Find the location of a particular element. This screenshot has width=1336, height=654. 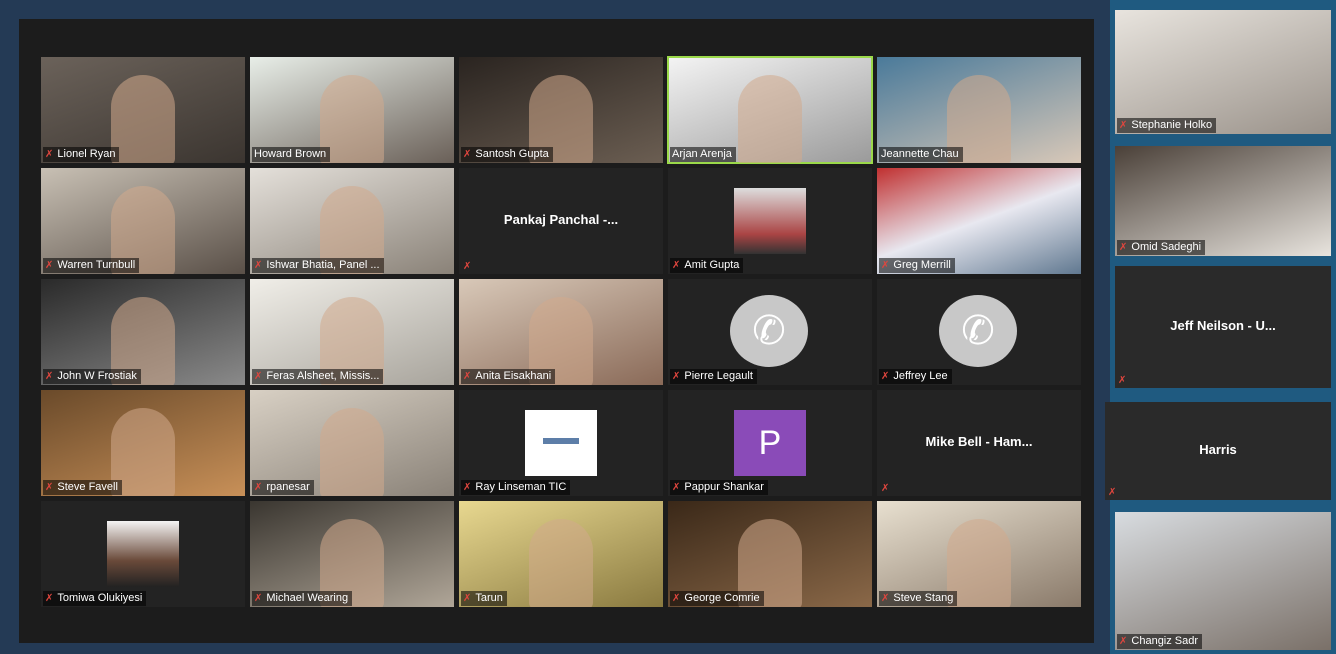

participant-tile: ✗ Amit Gupta is located at coordinates (770, 221).